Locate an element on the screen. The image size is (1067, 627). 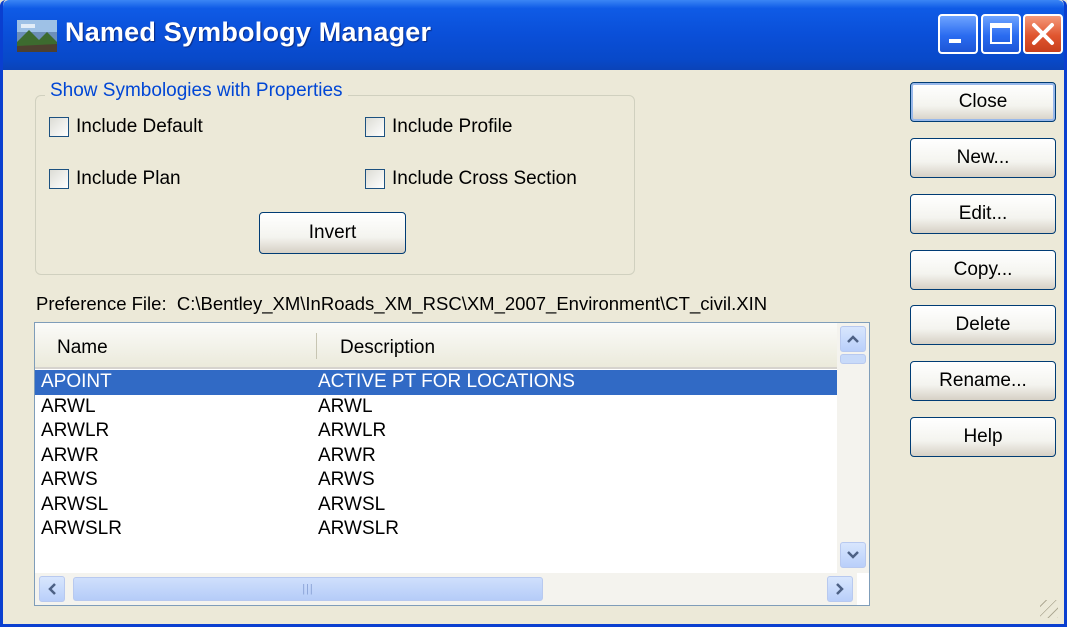
include-profile-checkbox: Include Profile is located at coordinates (438, 127).